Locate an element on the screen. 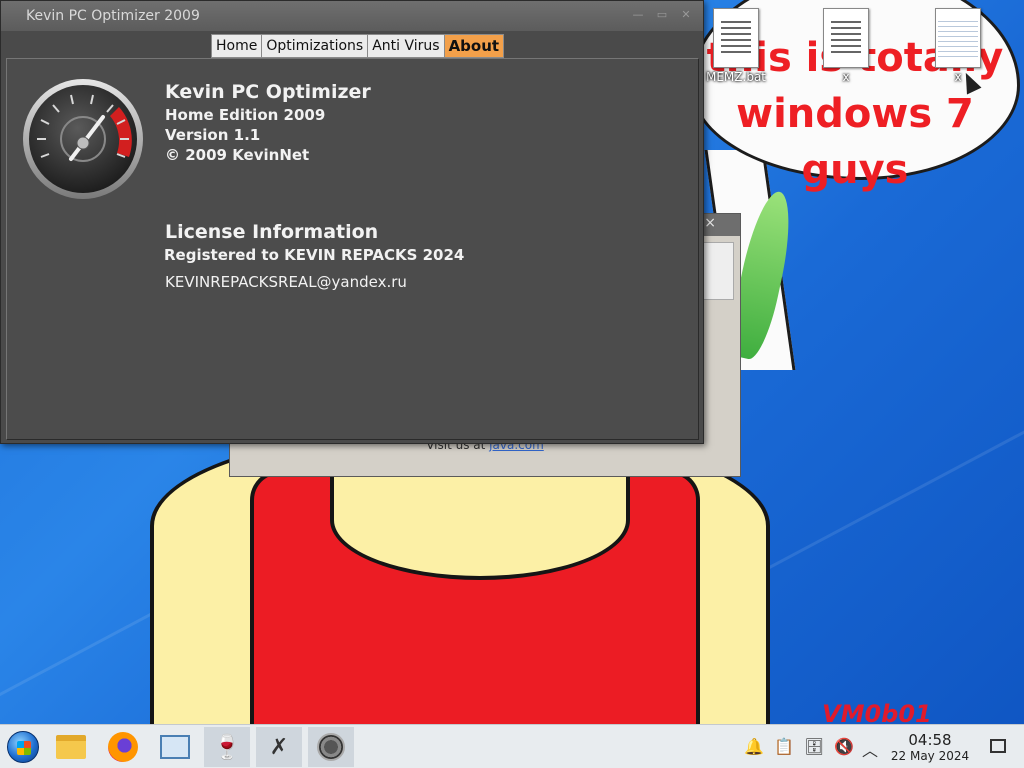 This screenshot has height=768, width=1024. license-registered-to: Registered to KEVIN REPACKS 2024 is located at coordinates (314, 255).